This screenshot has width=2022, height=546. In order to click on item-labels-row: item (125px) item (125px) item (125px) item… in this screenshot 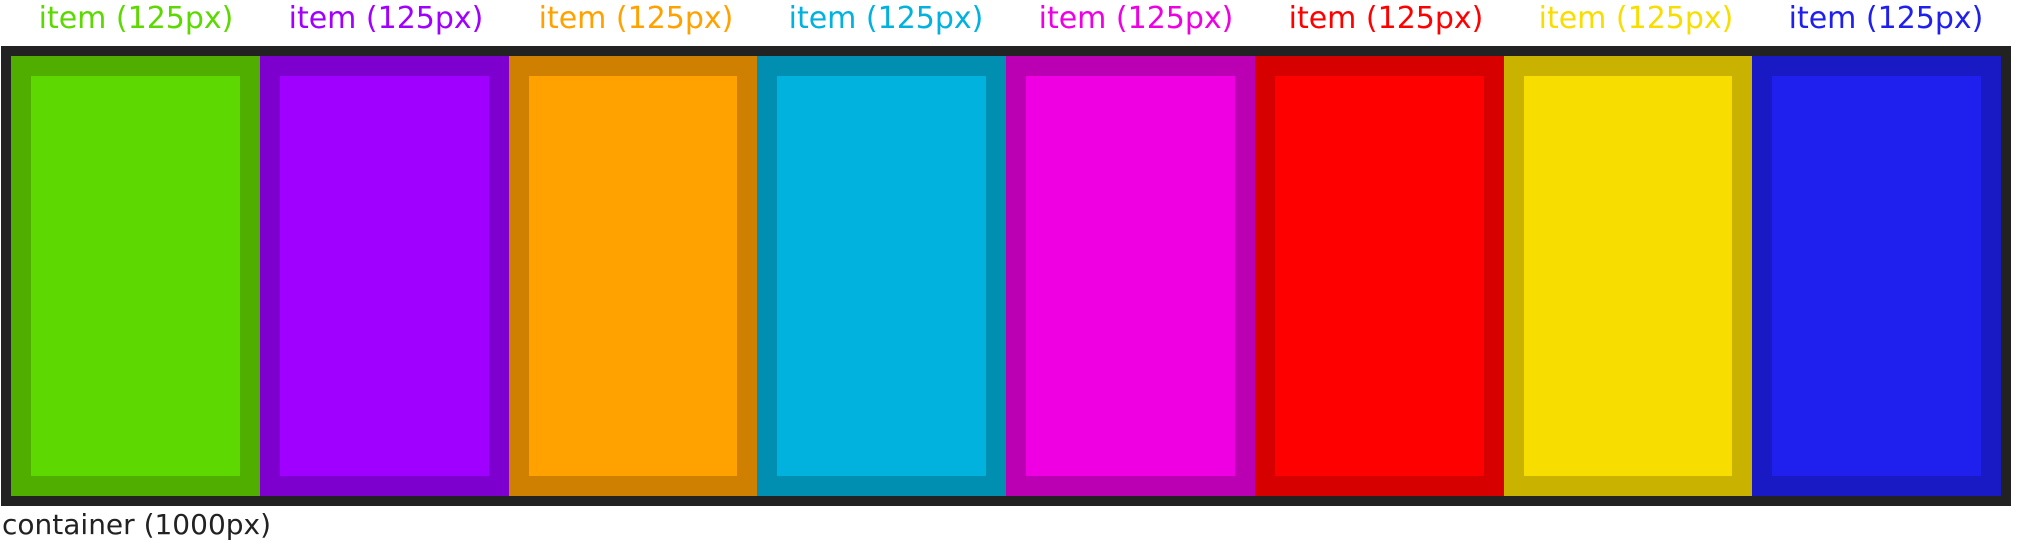, I will do `click(1011, 23)`.